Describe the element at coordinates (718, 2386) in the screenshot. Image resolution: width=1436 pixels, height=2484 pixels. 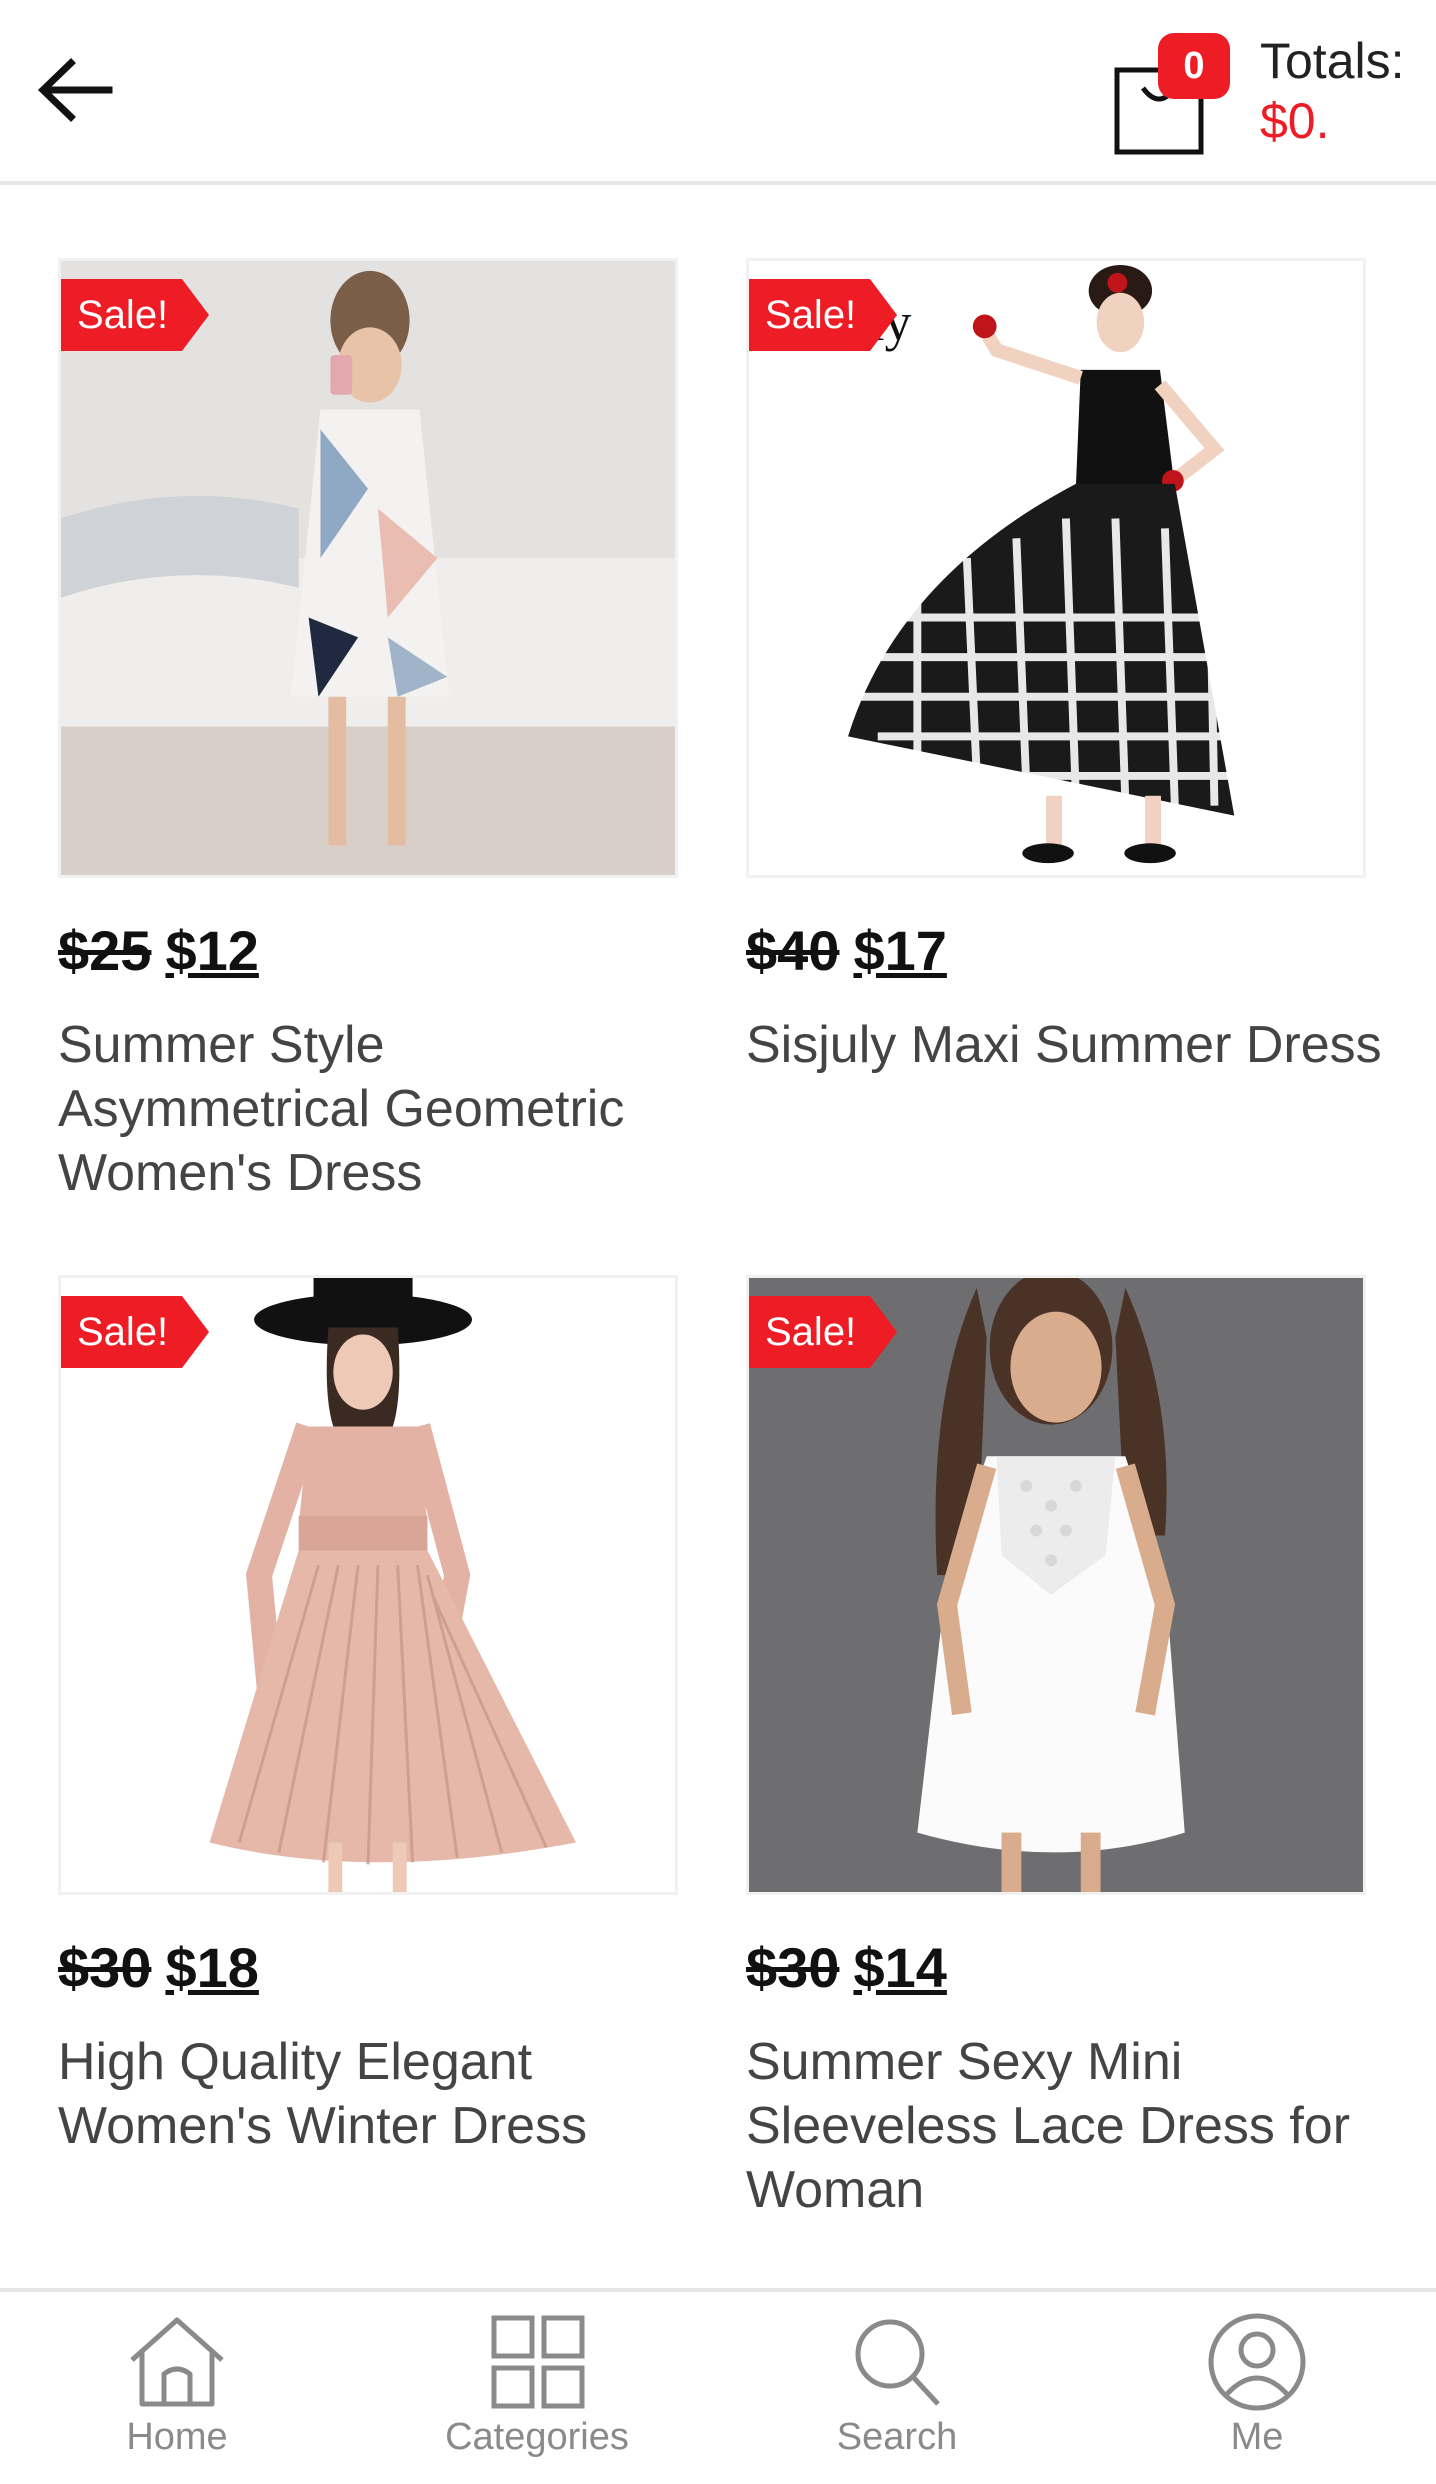
I see `bottom-navigation: Home Categories Search Me` at that location.